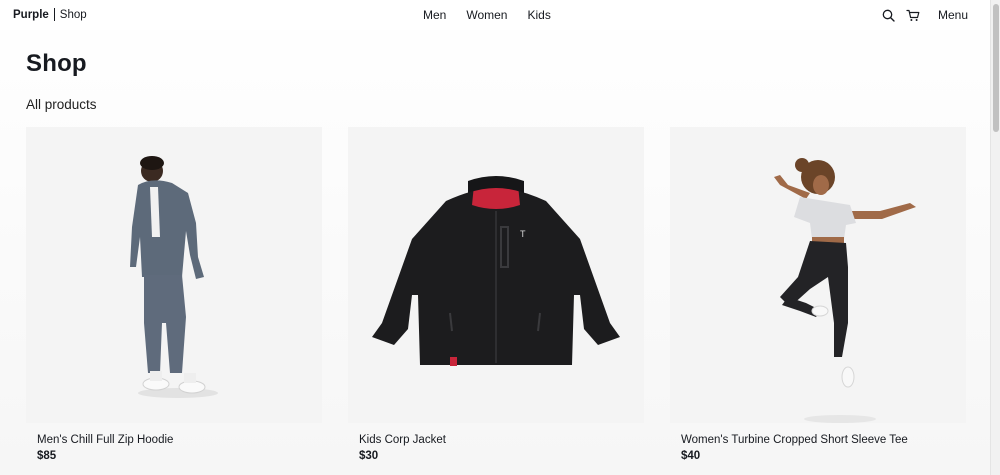  What do you see at coordinates (31, 14) in the screenshot?
I see `brand-name: Purple` at bounding box center [31, 14].